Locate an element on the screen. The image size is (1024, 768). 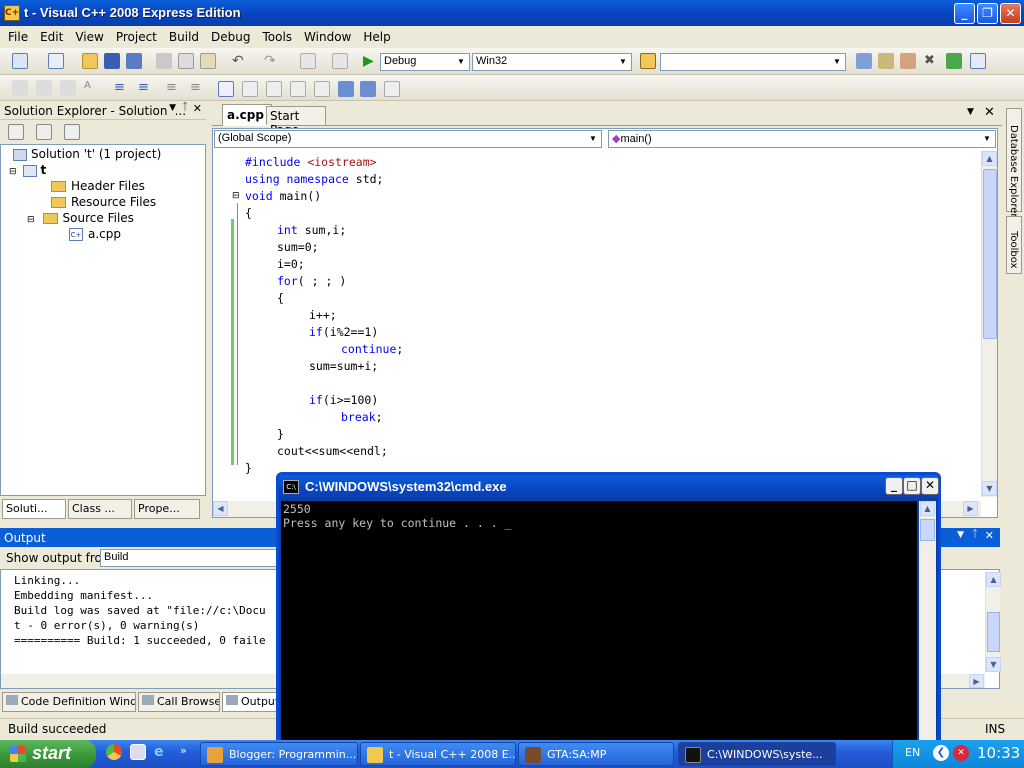
chrome-icon is located at coordinates (114, 752).